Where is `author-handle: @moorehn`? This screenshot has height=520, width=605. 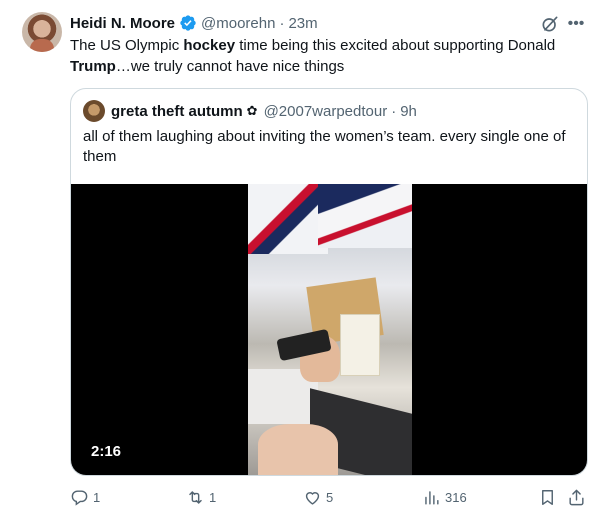 author-handle: @moorehn is located at coordinates (238, 23).